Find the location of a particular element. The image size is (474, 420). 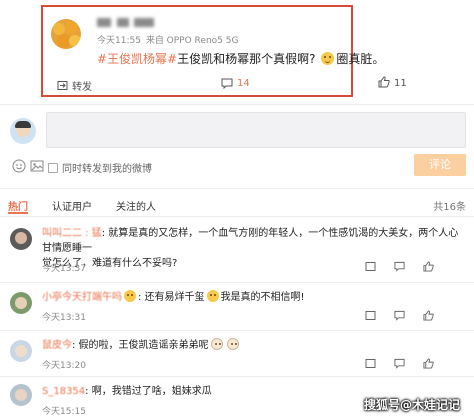

comment-time: 今天13:20 is located at coordinates (64, 366).